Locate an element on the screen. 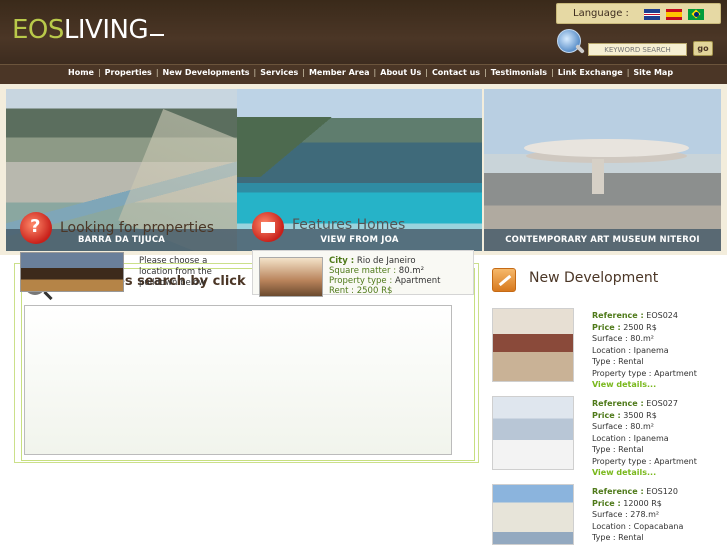 The image size is (727, 545). nav-testimonials: Testimonials is located at coordinates (519, 72).